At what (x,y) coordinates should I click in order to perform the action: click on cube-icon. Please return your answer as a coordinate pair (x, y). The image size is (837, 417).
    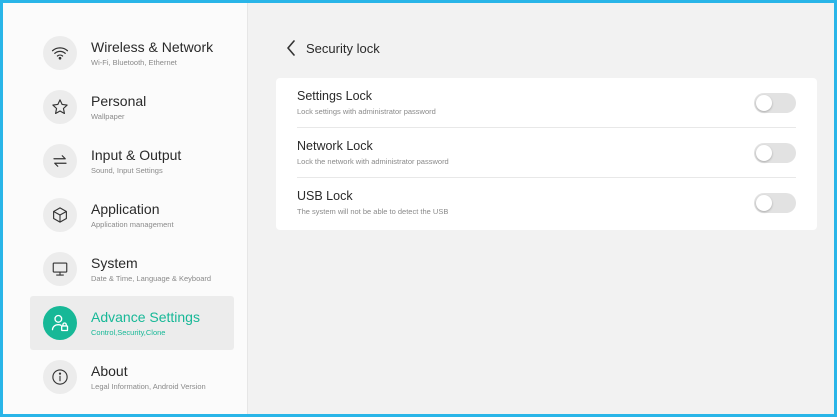
    Looking at the image, I should click on (60, 215).